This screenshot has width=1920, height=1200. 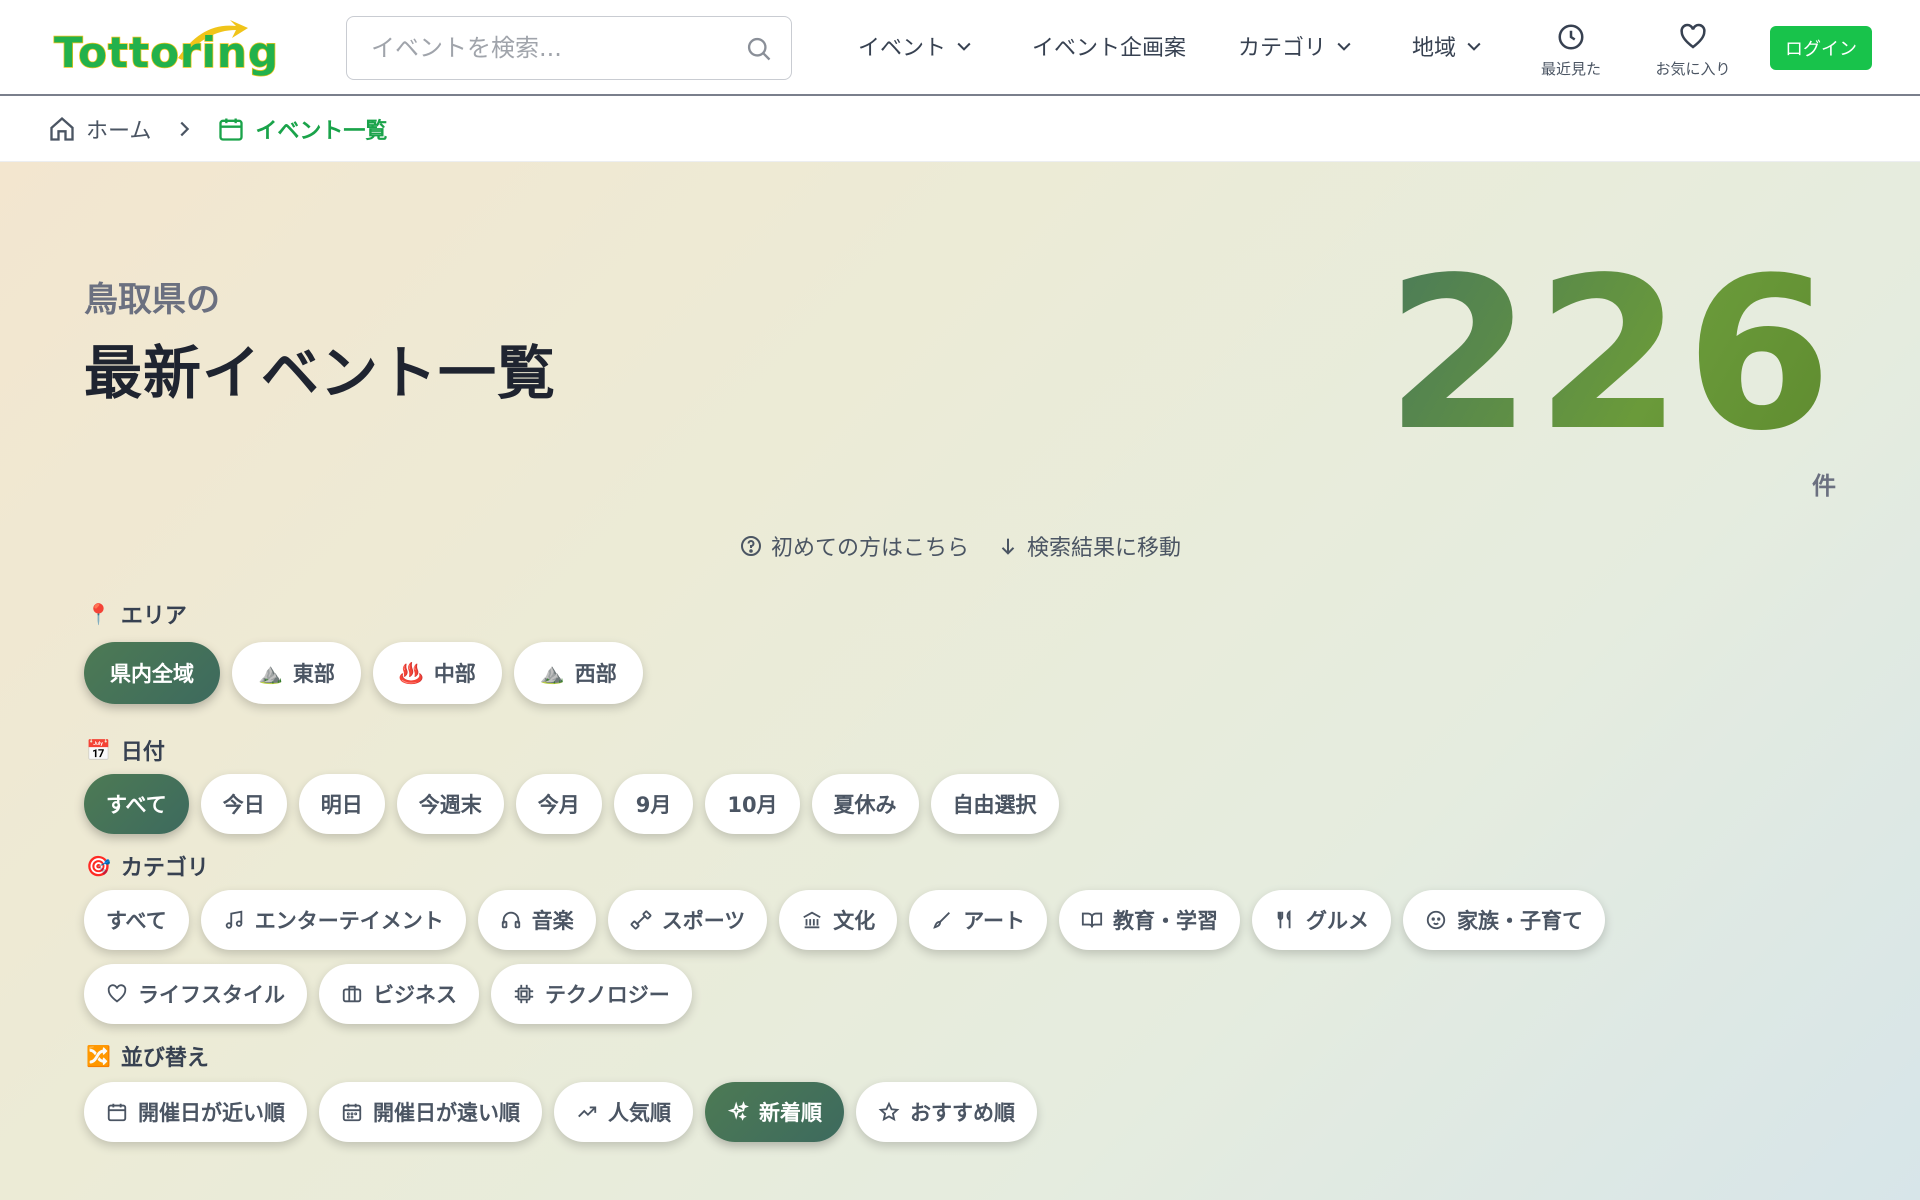 I want to click on chip-label: 明日, so click(x=341, y=805).